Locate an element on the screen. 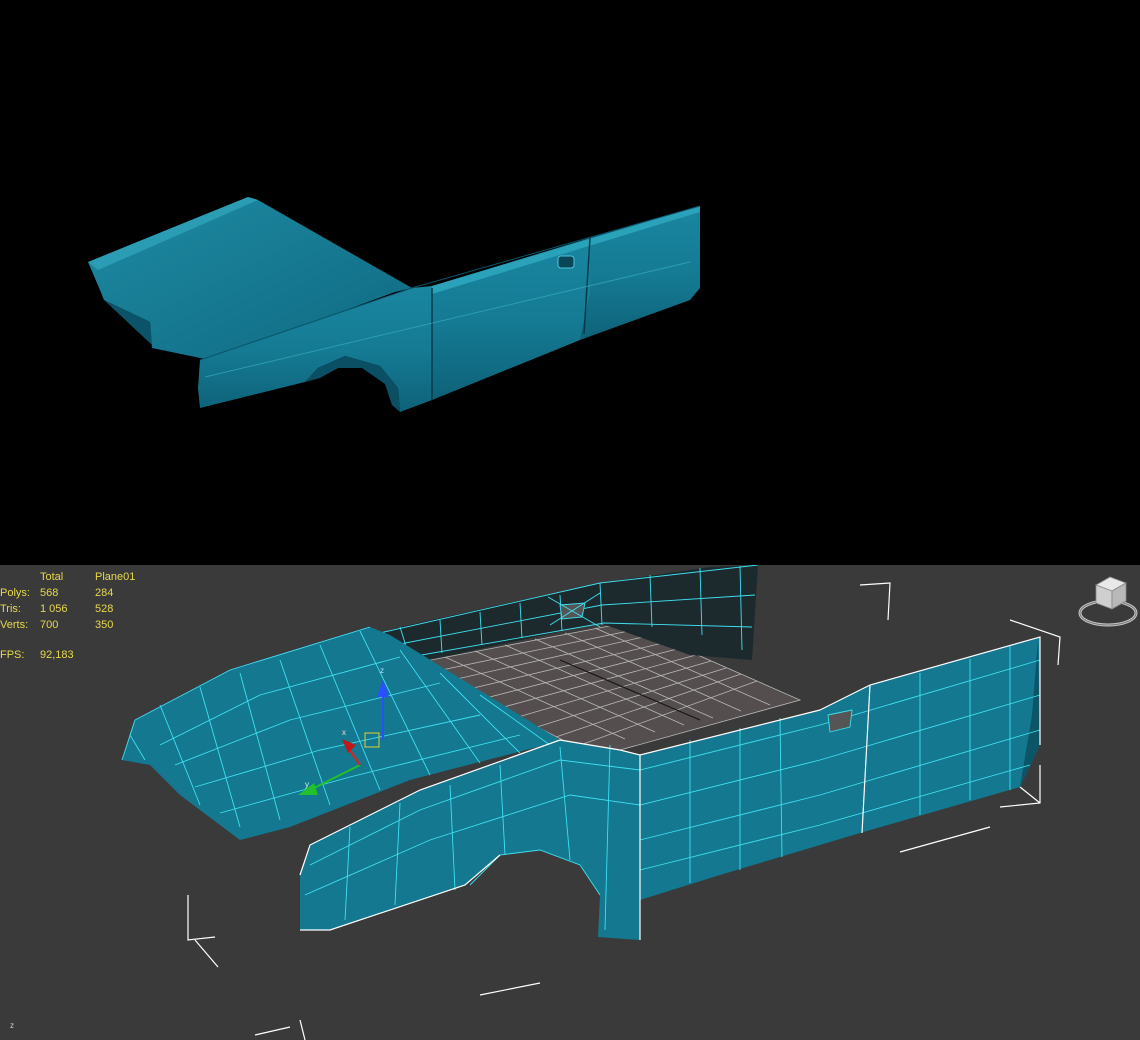 The width and height of the screenshot is (1140, 1040). gizmo-x-label: x is located at coordinates (344, 732).